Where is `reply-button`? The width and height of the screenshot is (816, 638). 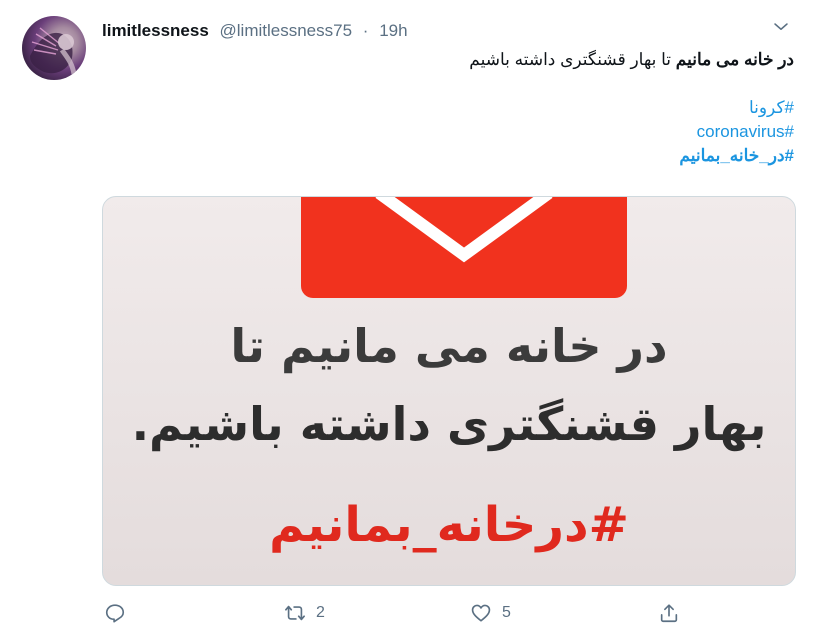
reply-button is located at coordinates (115, 613).